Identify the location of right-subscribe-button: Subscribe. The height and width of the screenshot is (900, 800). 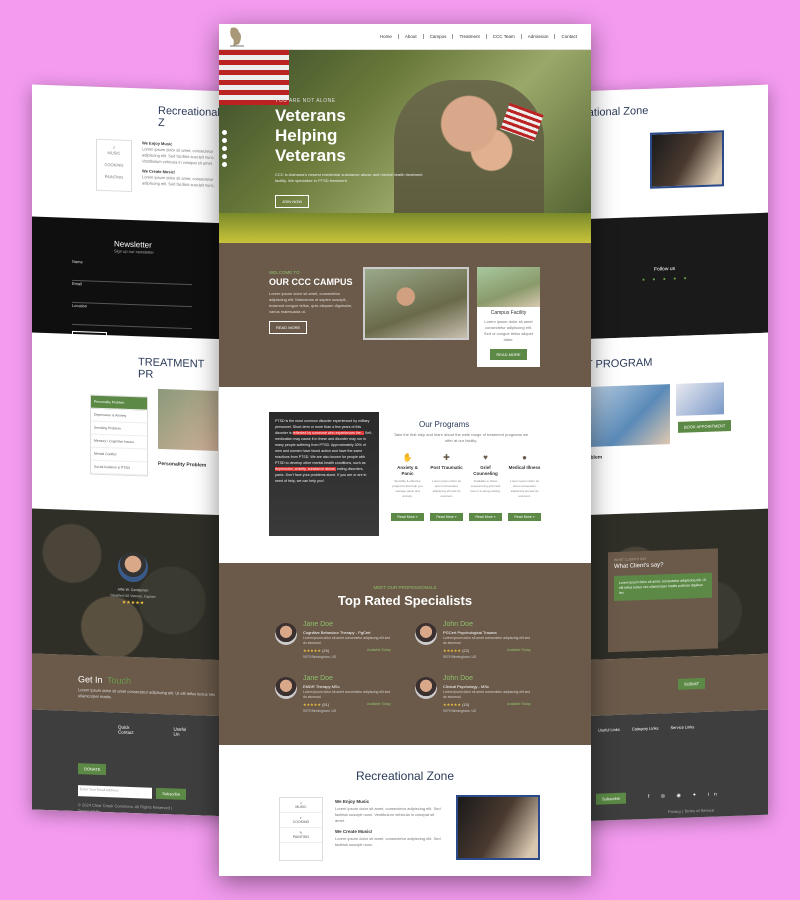
(611, 798).